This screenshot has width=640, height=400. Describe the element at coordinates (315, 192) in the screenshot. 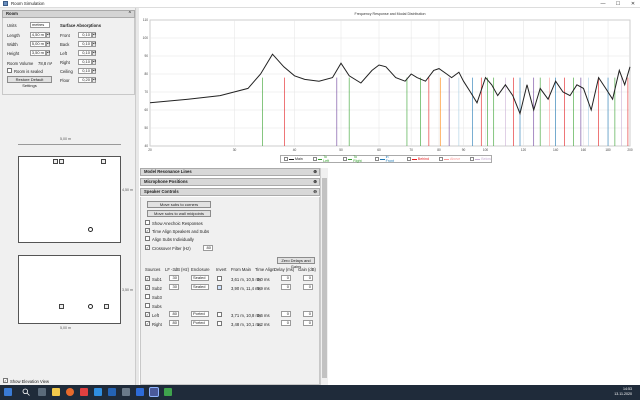

I see `collapse-icon: ⊖` at that location.